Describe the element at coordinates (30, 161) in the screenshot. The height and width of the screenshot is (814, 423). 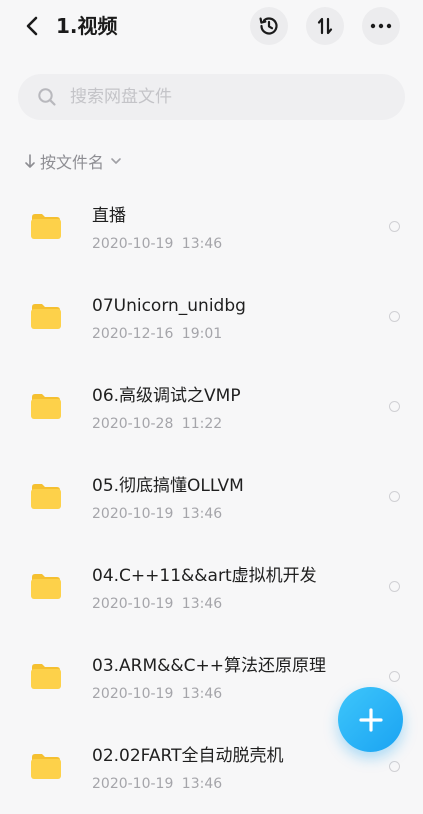
I see `arrow-down-icon` at that location.